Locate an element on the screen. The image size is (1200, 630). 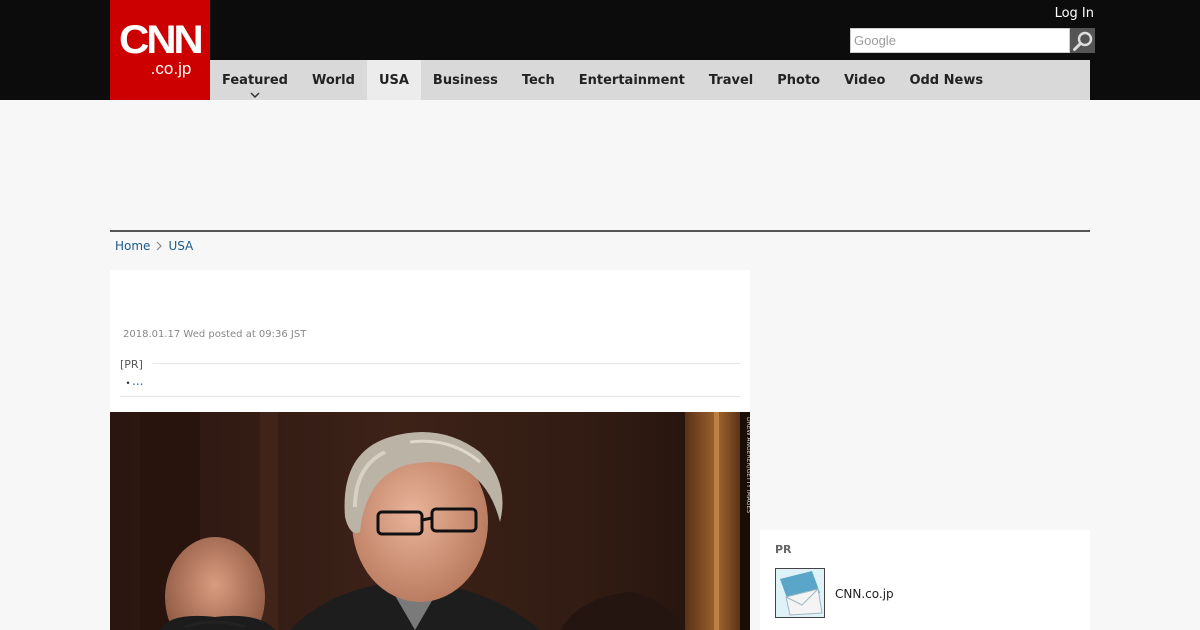
pr-item-link: CNN.co.jp is located at coordinates (864, 594).